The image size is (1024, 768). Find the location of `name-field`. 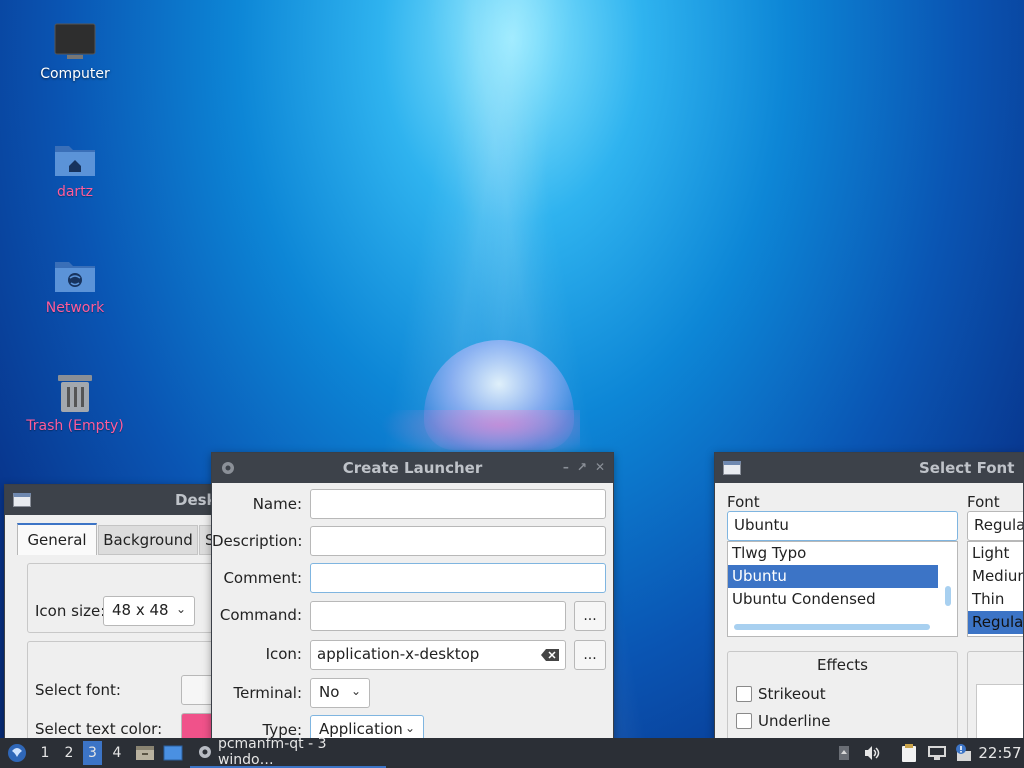

name-field is located at coordinates (458, 504).